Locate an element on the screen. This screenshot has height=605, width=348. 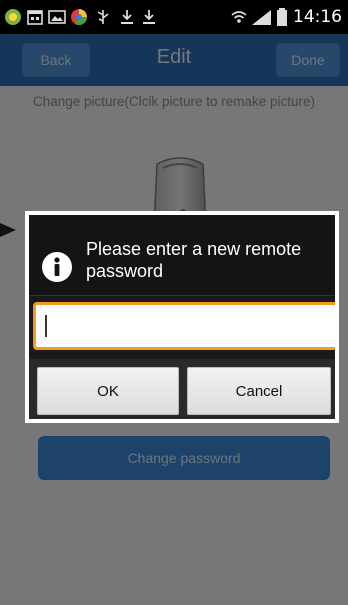
pointer-arrow-icon is located at coordinates (8, 230).